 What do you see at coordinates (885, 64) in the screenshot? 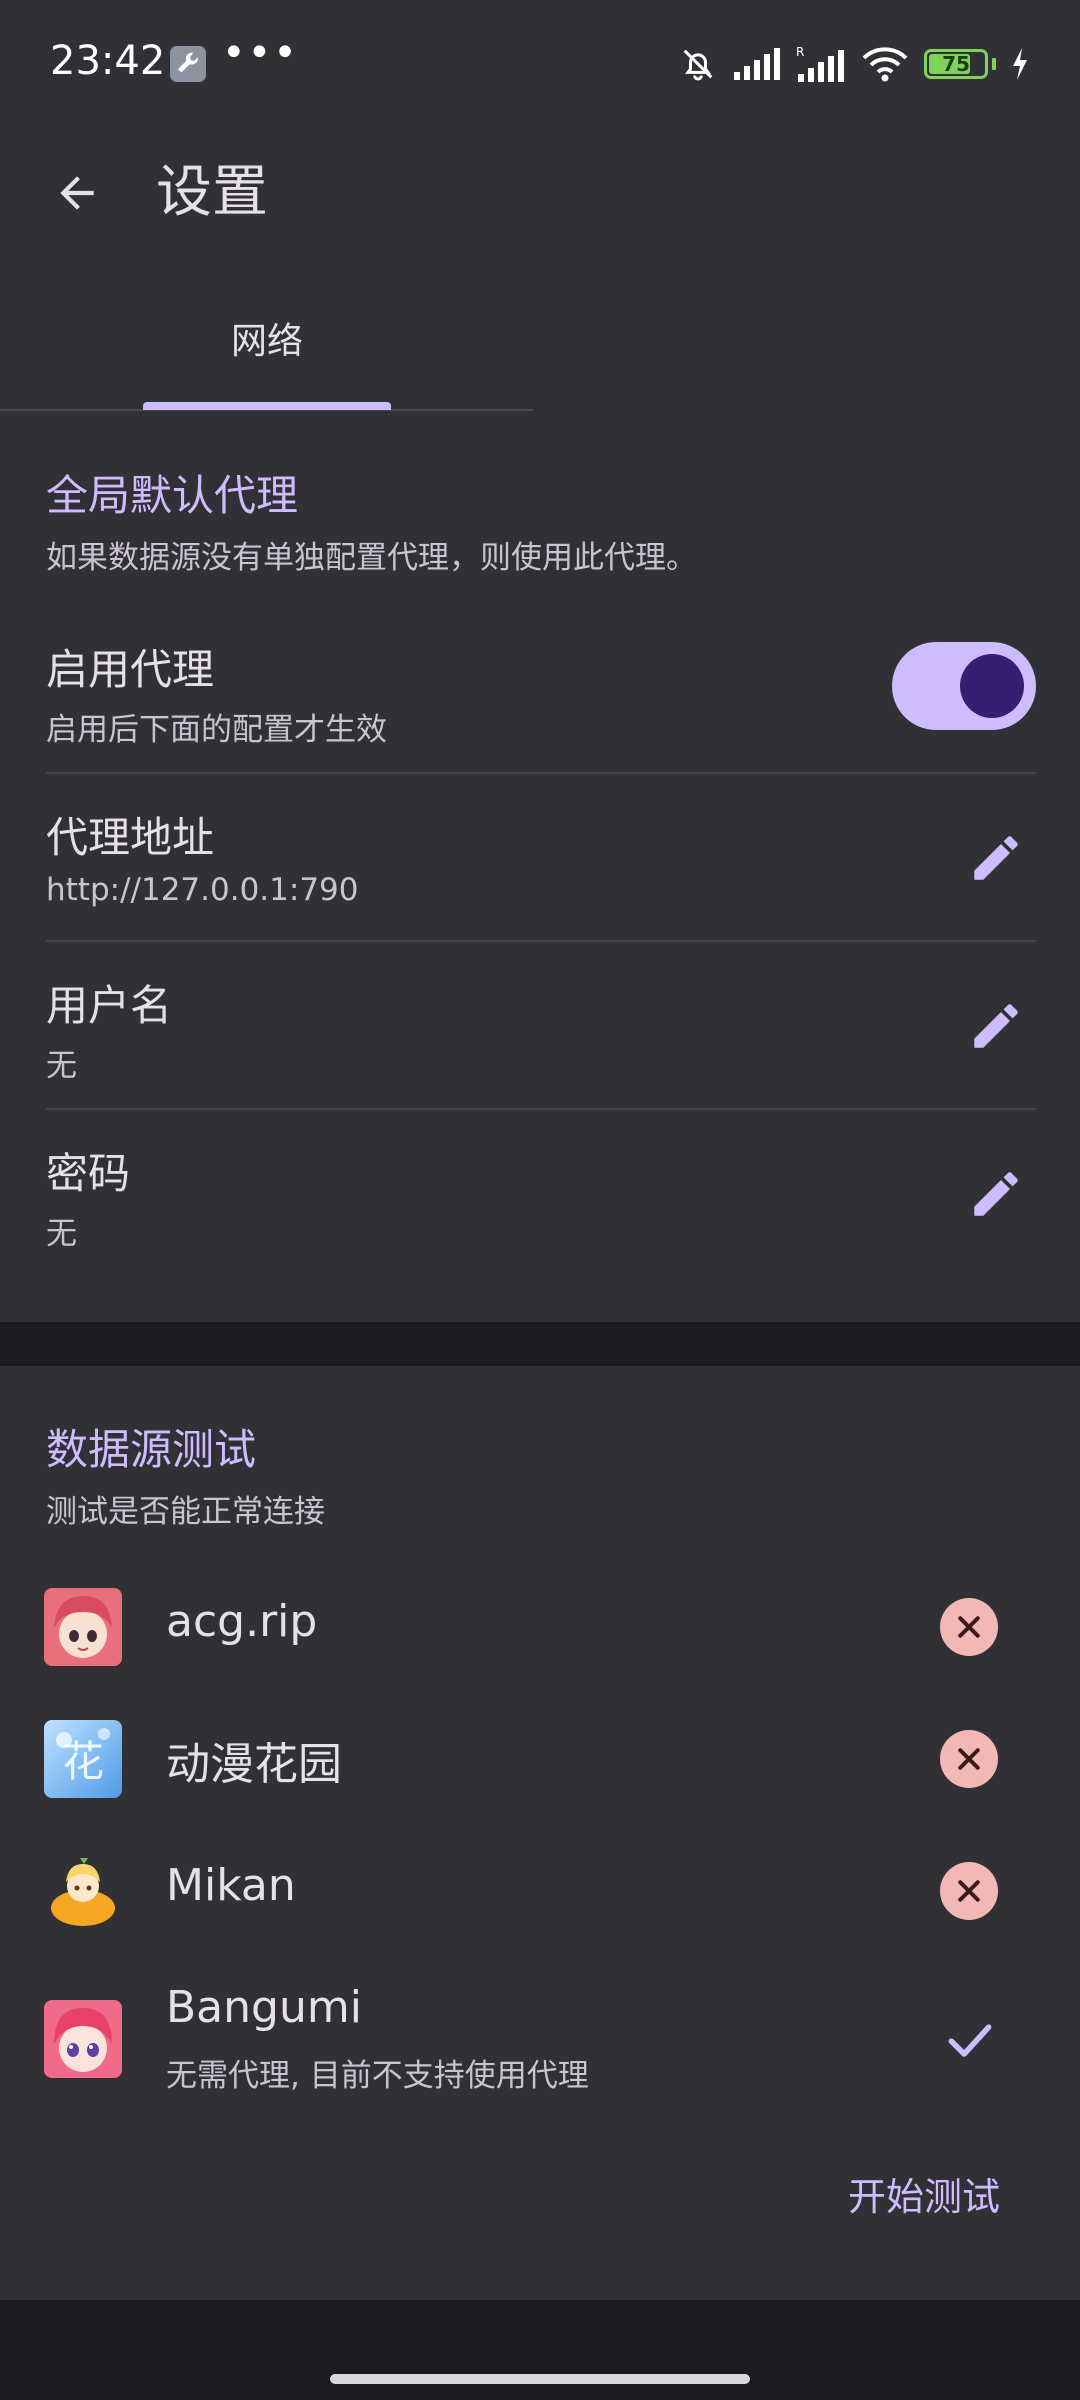
I see `wifi-icon` at bounding box center [885, 64].